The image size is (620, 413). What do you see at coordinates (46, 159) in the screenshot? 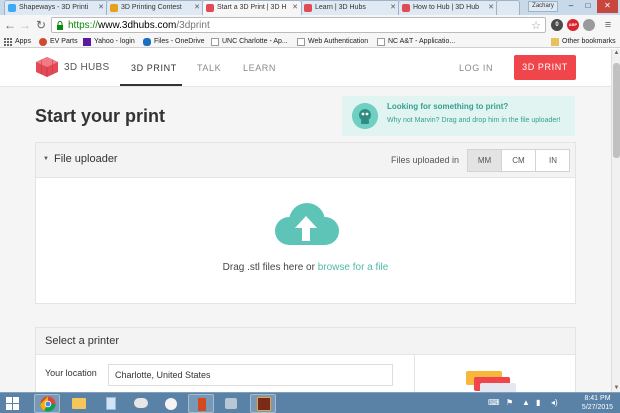
I see `caret-down-icon: ▼` at bounding box center [46, 159].